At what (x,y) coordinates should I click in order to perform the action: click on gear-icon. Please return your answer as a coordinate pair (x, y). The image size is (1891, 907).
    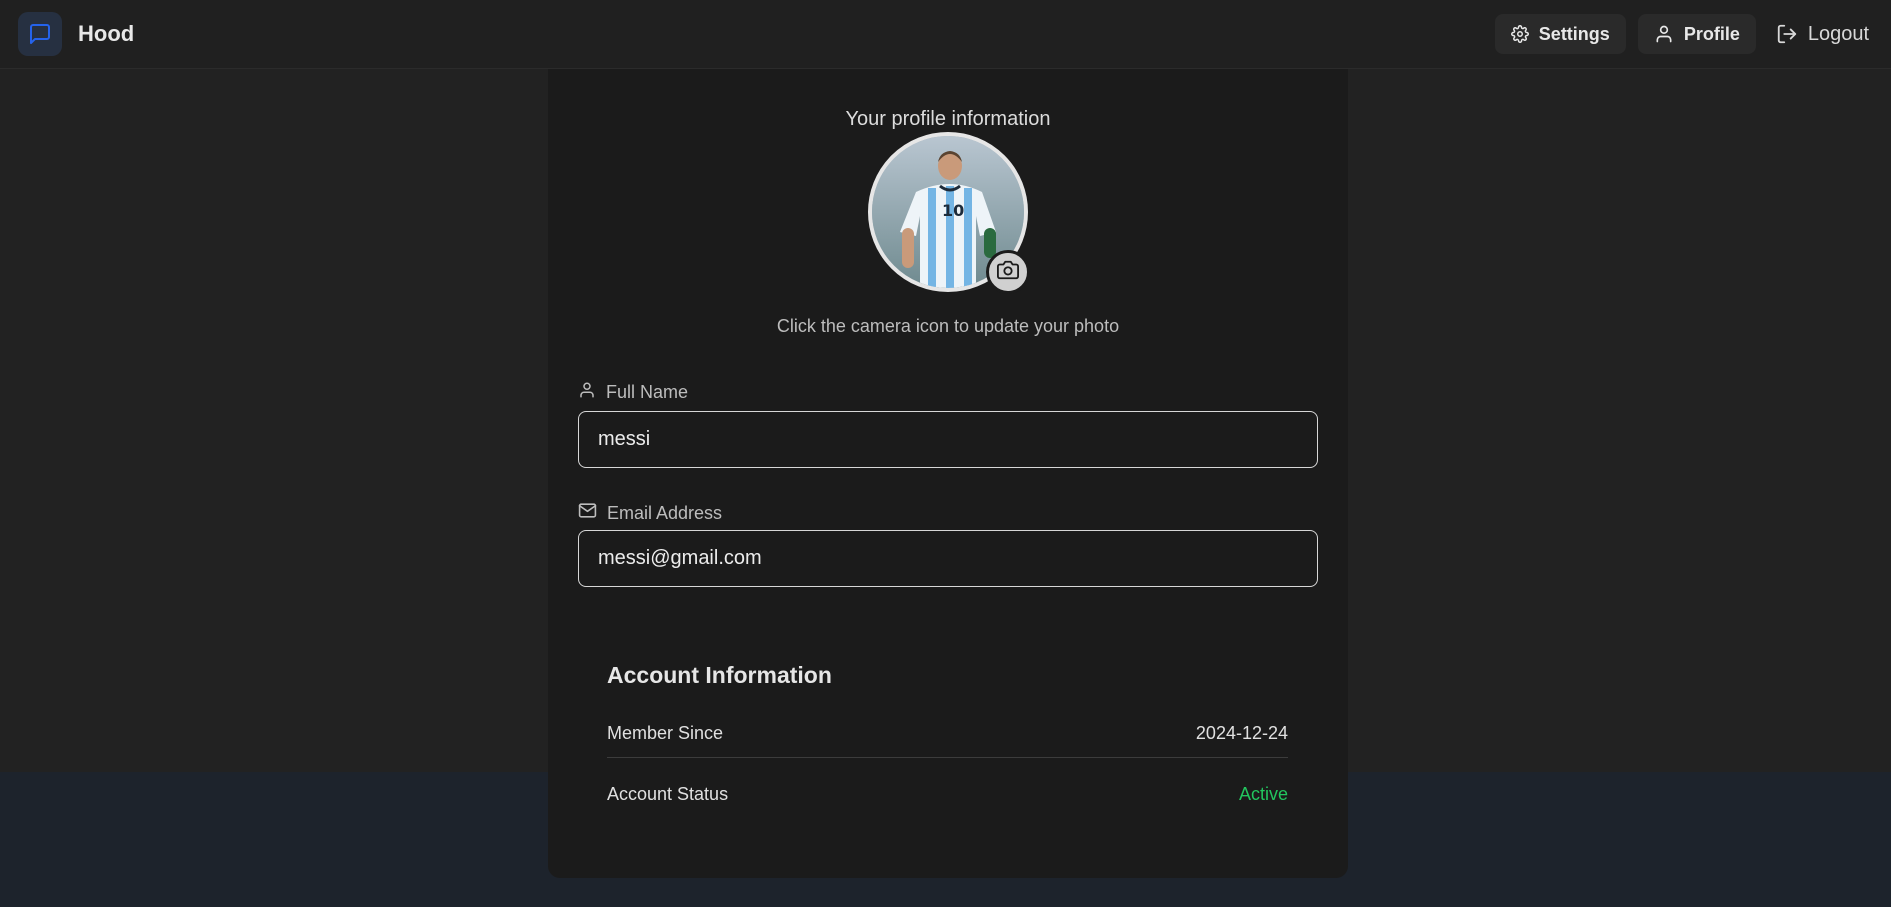
    Looking at the image, I should click on (1519, 34).